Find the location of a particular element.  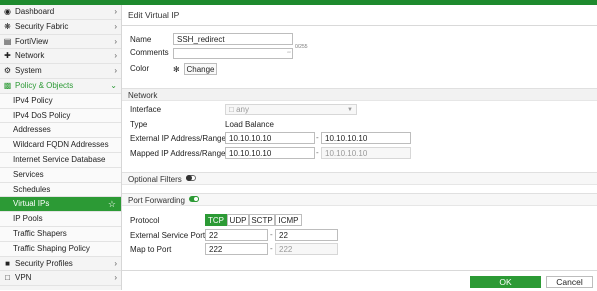

sidebar-item-internet-service-db: Internet Service Database is located at coordinates (60, 160).